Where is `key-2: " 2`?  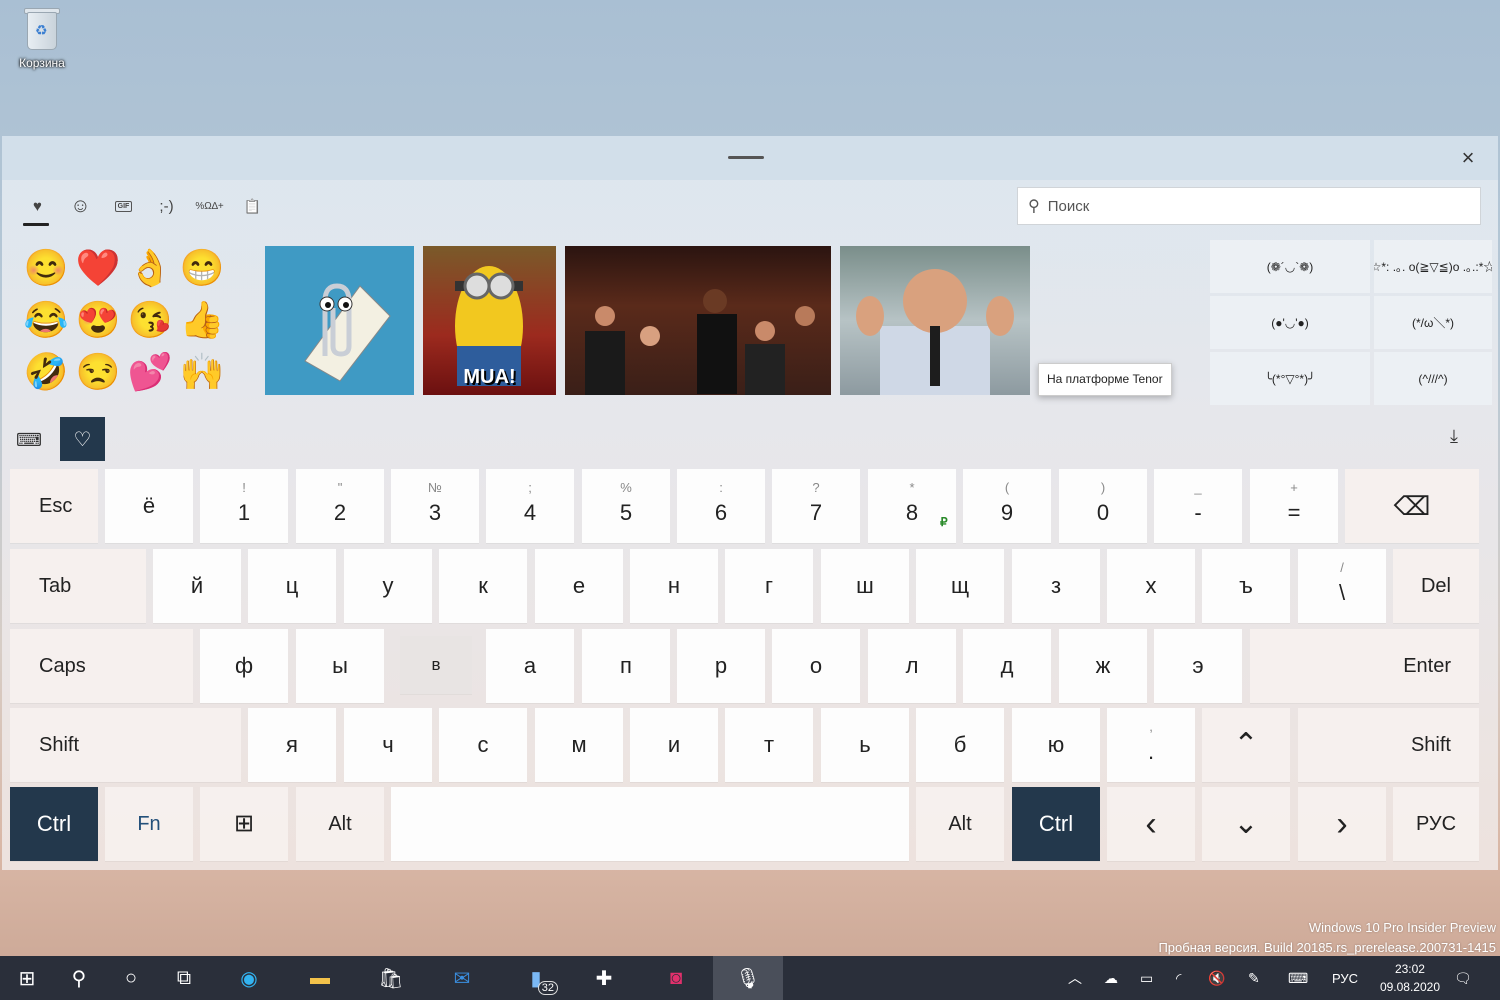
key-2: " 2 is located at coordinates (340, 506).